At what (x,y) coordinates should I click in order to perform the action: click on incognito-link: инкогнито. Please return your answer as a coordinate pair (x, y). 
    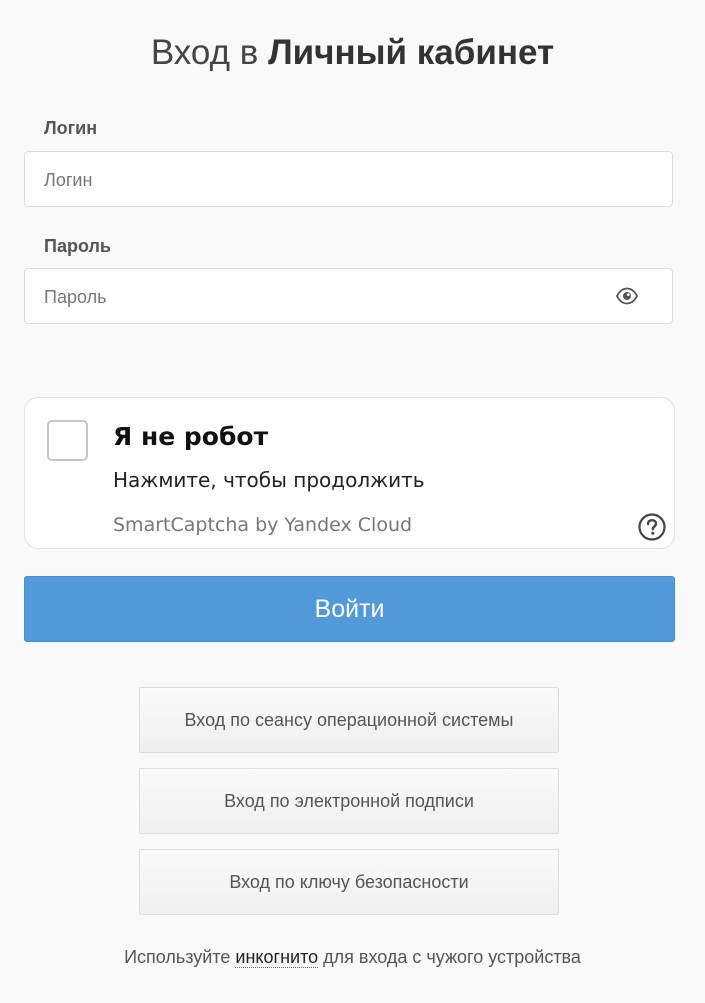
    Looking at the image, I should click on (277, 957).